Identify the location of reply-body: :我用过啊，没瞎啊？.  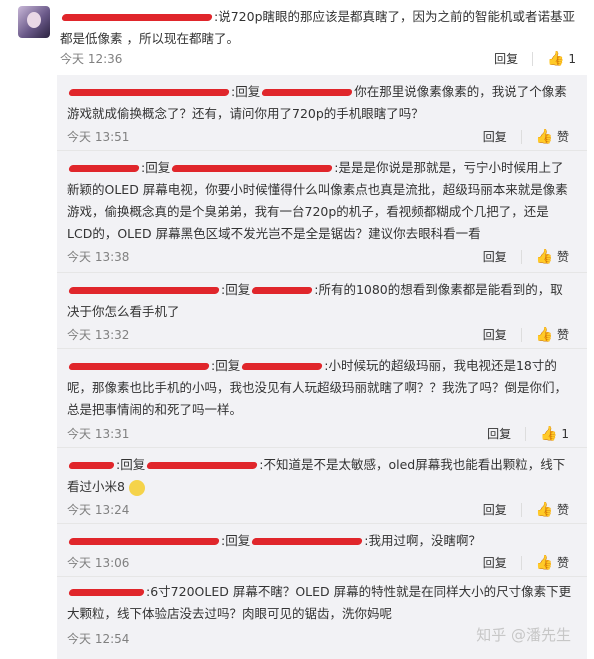
(422, 540).